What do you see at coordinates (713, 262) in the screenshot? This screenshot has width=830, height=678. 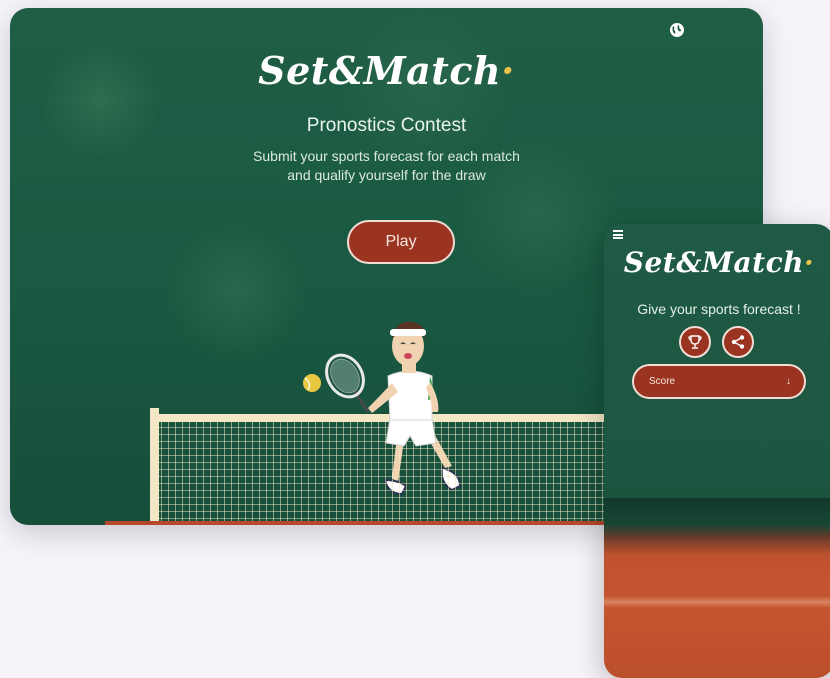 I see `phone-brand-logo-text: Set&Match` at bounding box center [713, 262].